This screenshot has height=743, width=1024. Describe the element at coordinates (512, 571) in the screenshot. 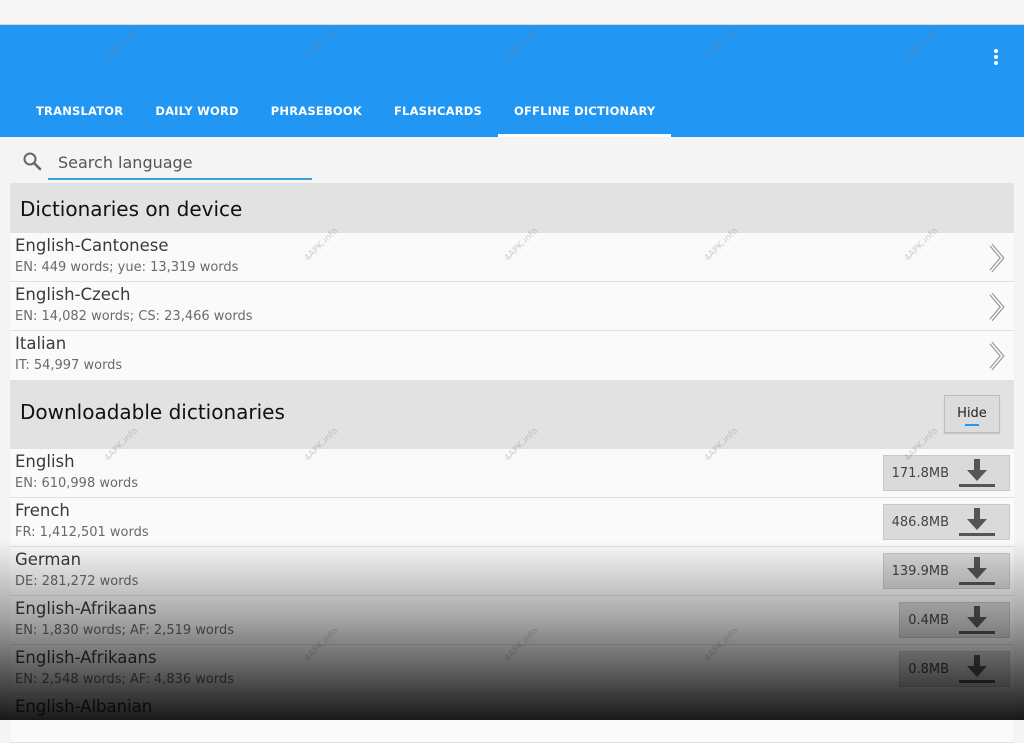

I see `list-item: German DE: 281,272 words 139.9MB` at that location.